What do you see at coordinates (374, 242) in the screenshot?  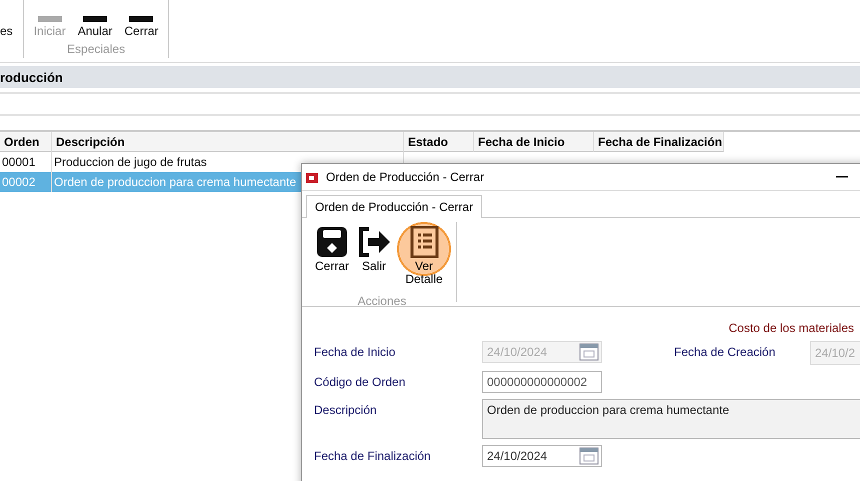 I see `exit-arrow-icon` at bounding box center [374, 242].